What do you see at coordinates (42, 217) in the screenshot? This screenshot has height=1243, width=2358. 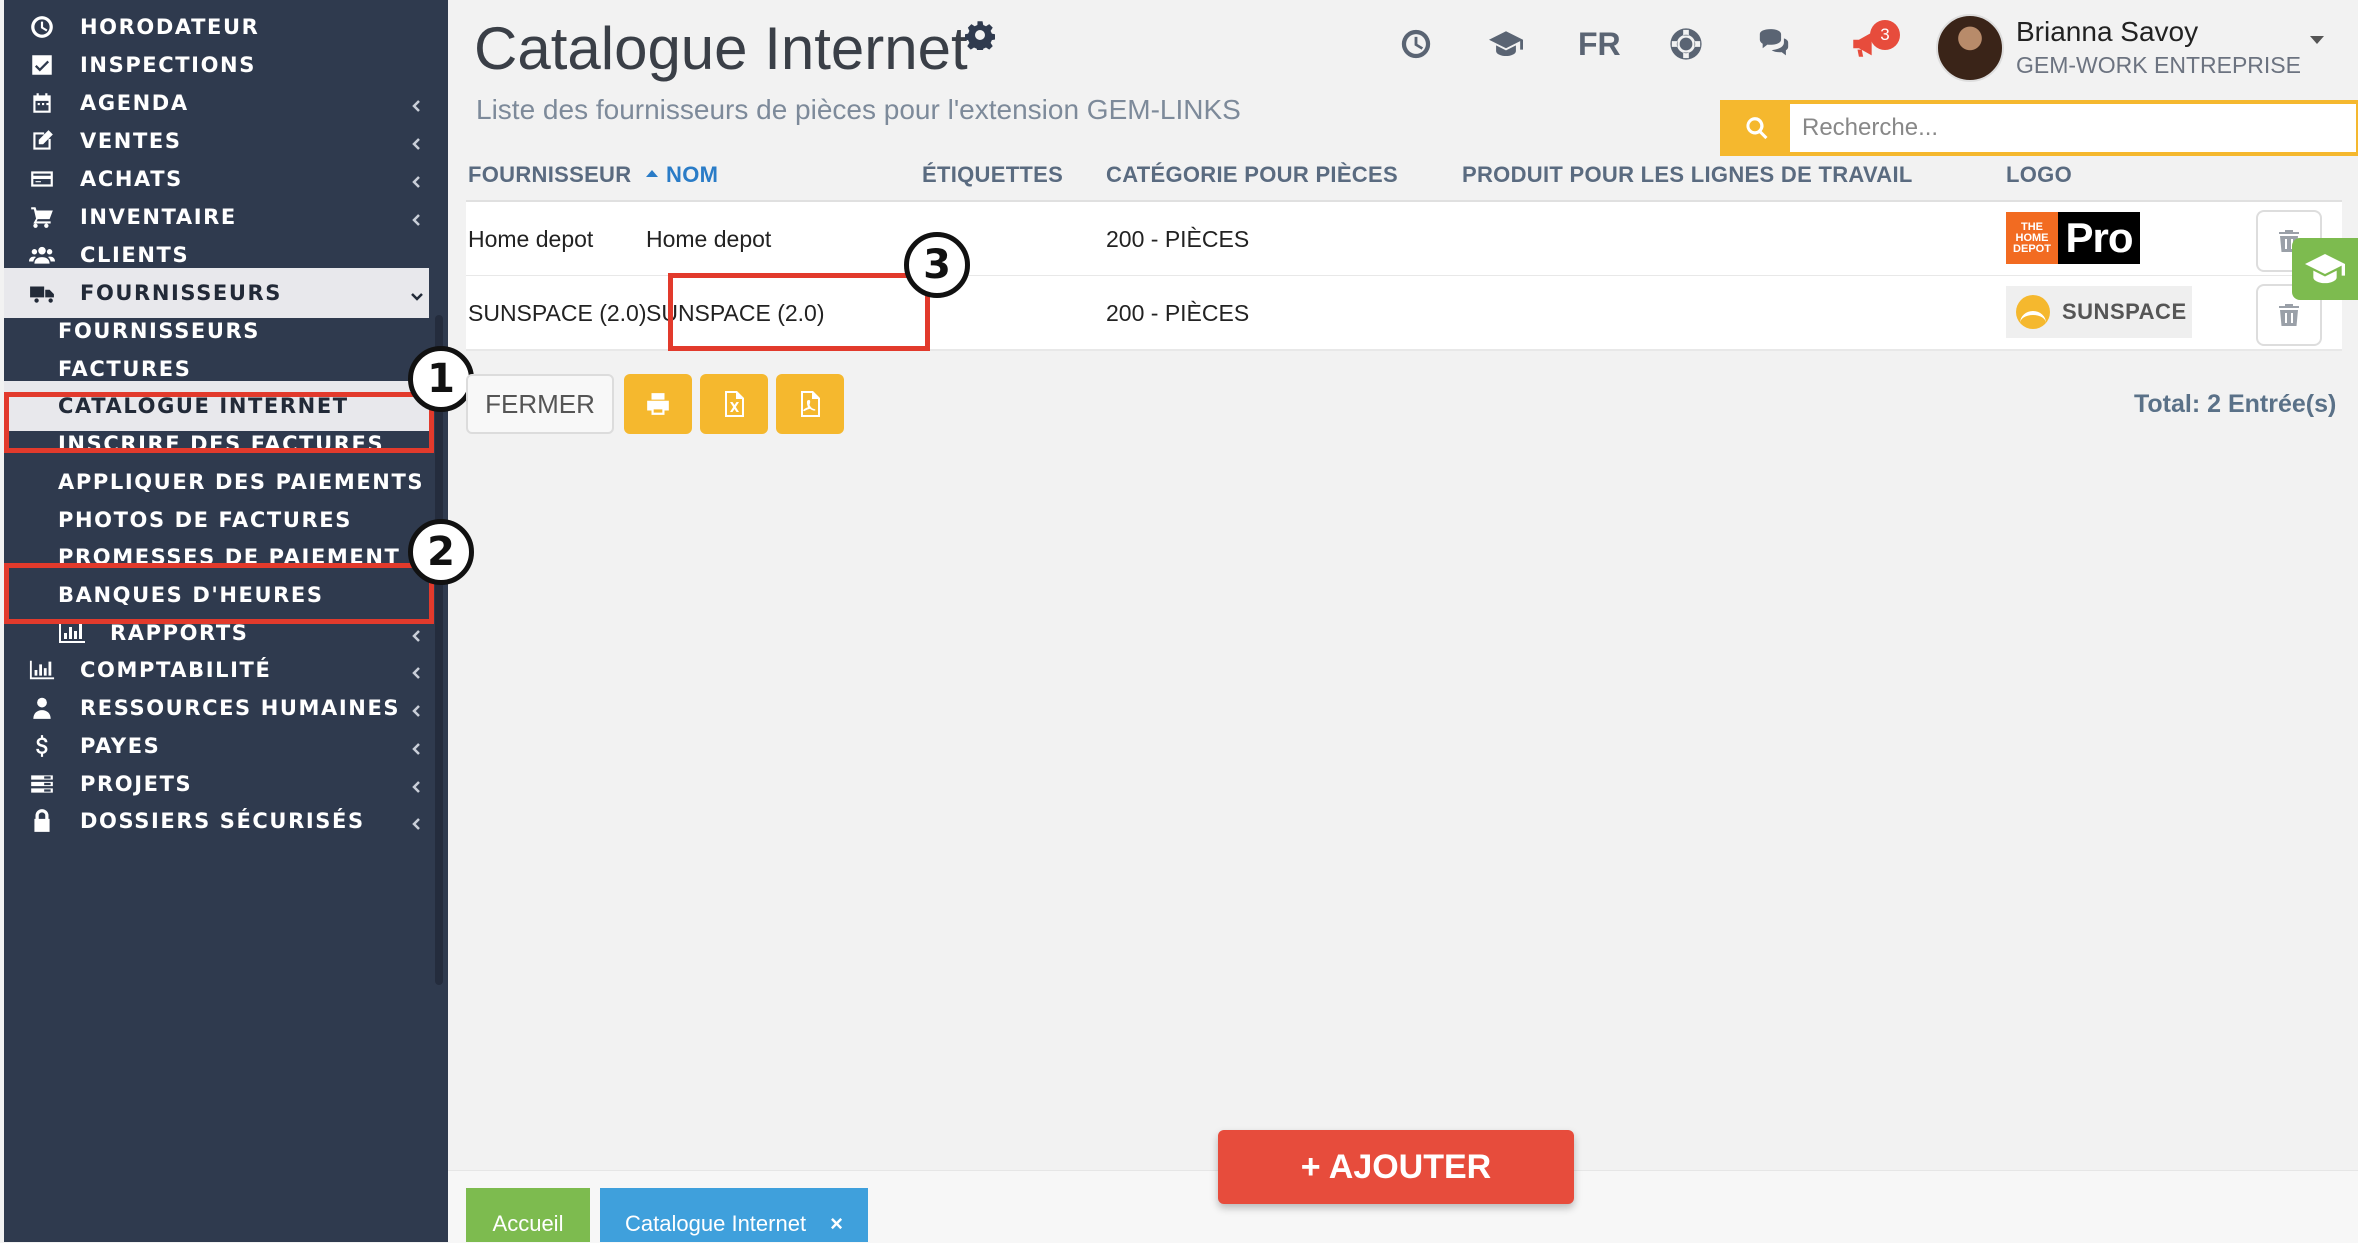 I see `cart-icon` at bounding box center [42, 217].